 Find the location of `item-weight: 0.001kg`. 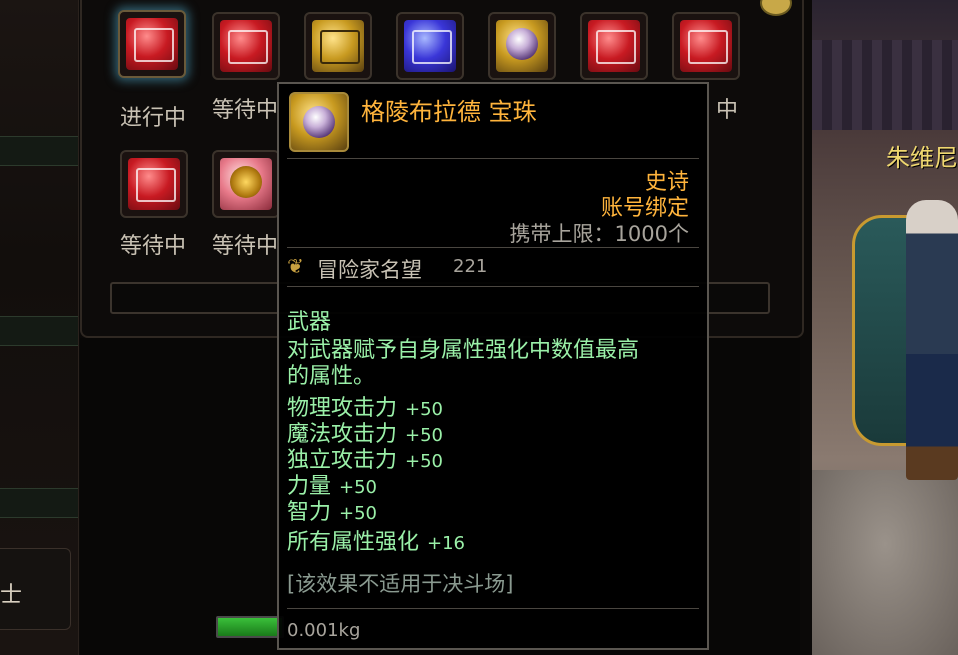

item-weight: 0.001kg is located at coordinates (324, 630).